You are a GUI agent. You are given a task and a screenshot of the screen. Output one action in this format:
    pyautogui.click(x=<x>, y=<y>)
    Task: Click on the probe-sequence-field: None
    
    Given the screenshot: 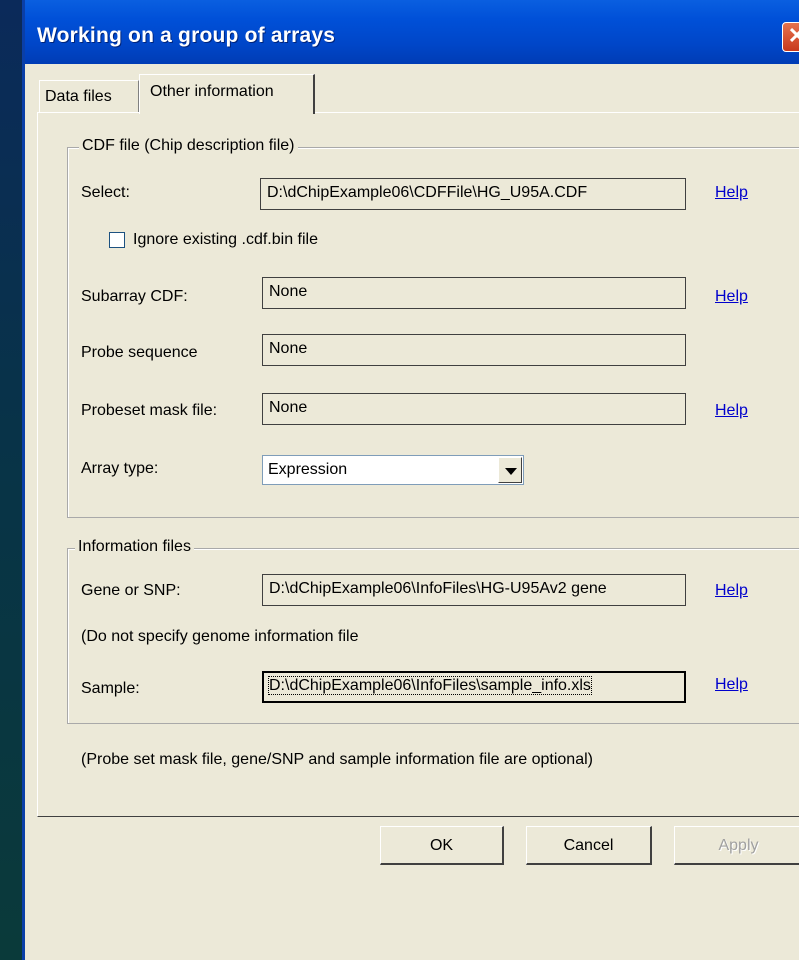 What is the action you would take?
    pyautogui.click(x=474, y=350)
    